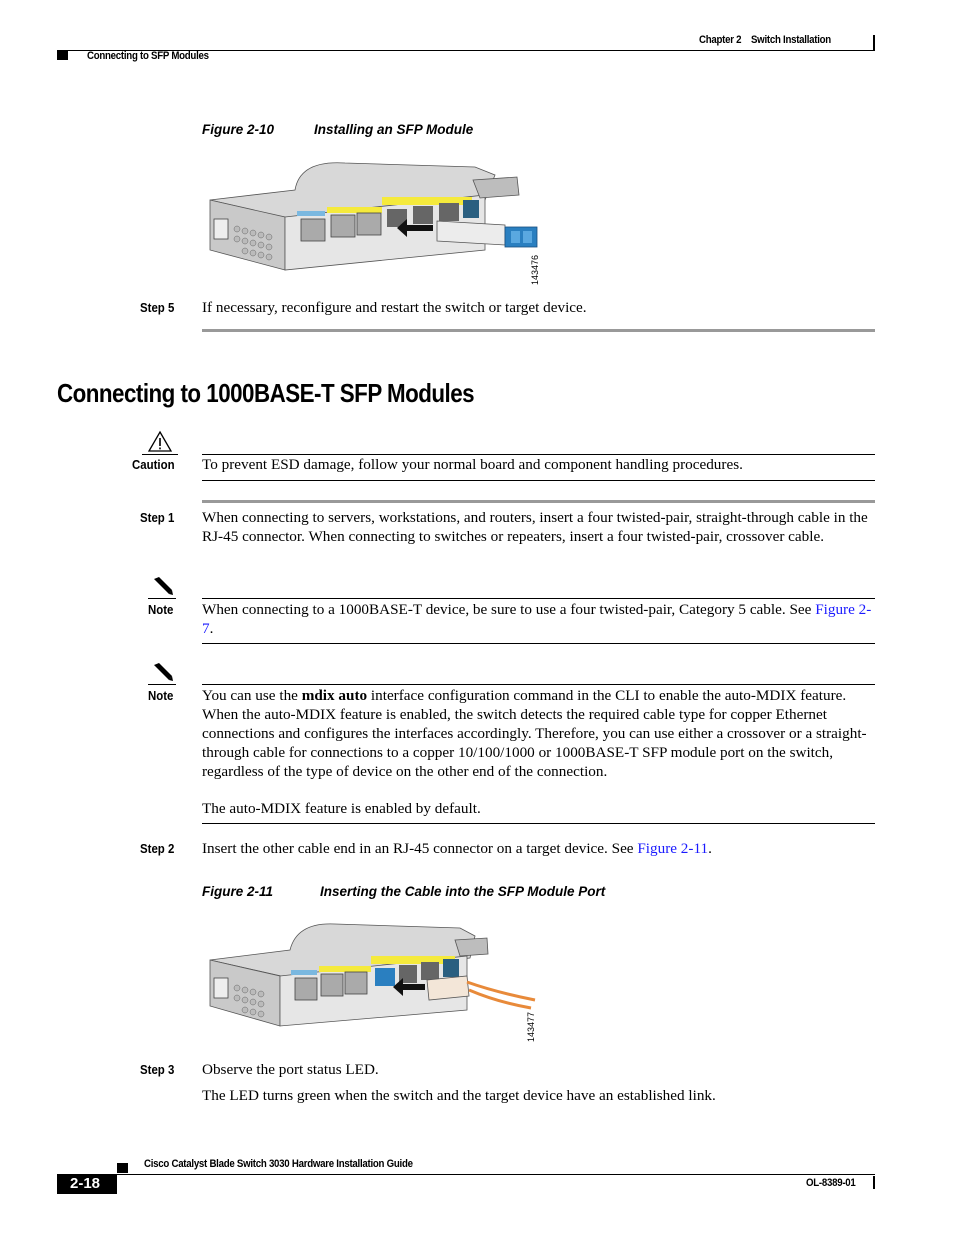  Describe the element at coordinates (252, 695) in the screenshot. I see `note-2-pre: You can use the` at that location.